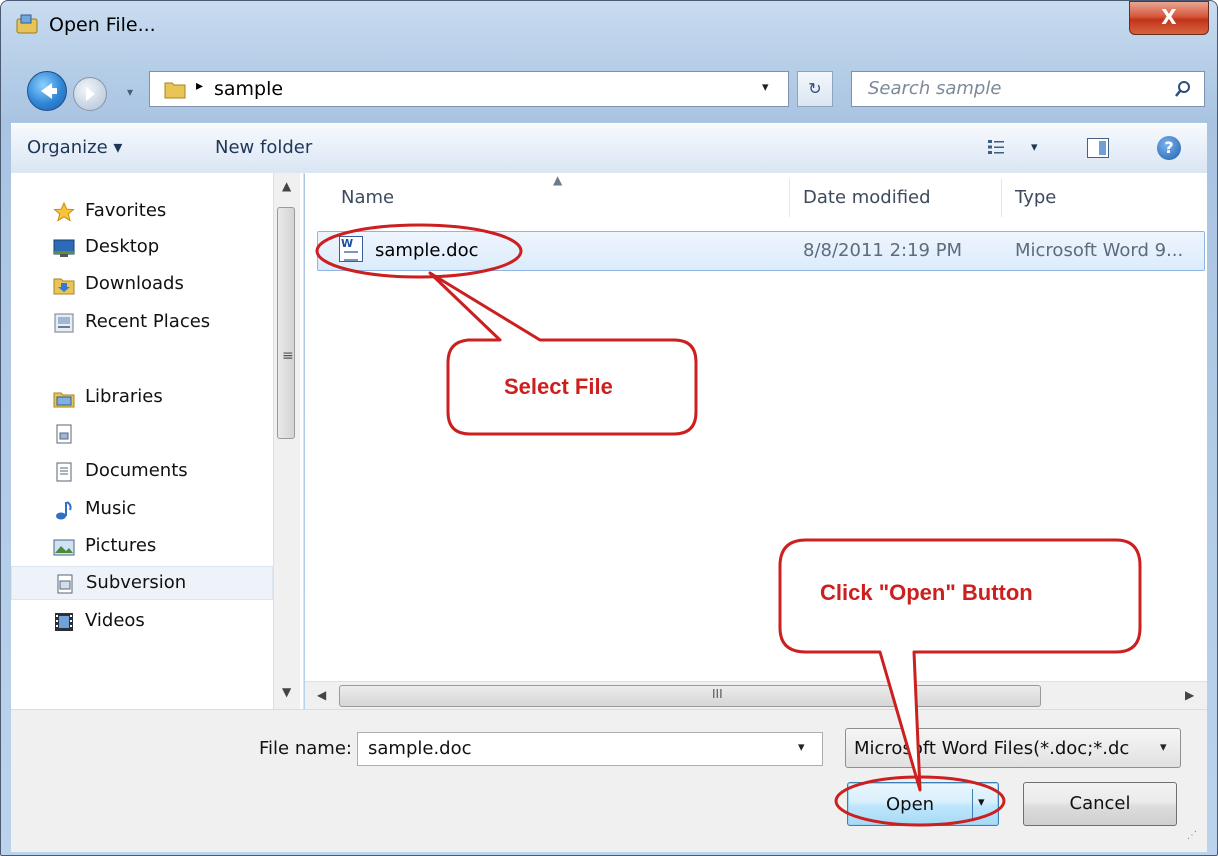 The height and width of the screenshot is (856, 1218). I want to click on nav-item-videos: Videos, so click(142, 622).